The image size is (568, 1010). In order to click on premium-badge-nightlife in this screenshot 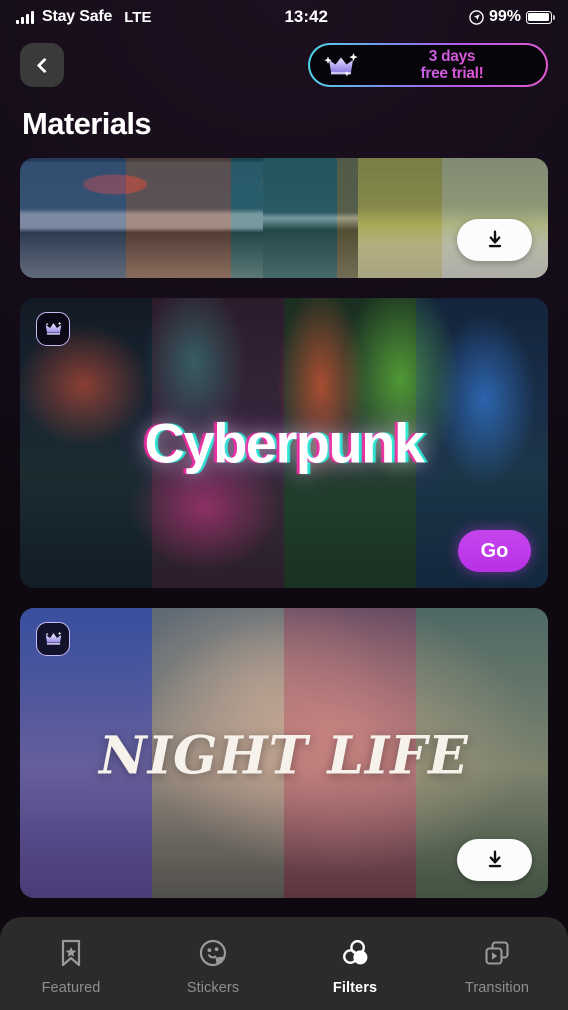, I will do `click(53, 639)`.